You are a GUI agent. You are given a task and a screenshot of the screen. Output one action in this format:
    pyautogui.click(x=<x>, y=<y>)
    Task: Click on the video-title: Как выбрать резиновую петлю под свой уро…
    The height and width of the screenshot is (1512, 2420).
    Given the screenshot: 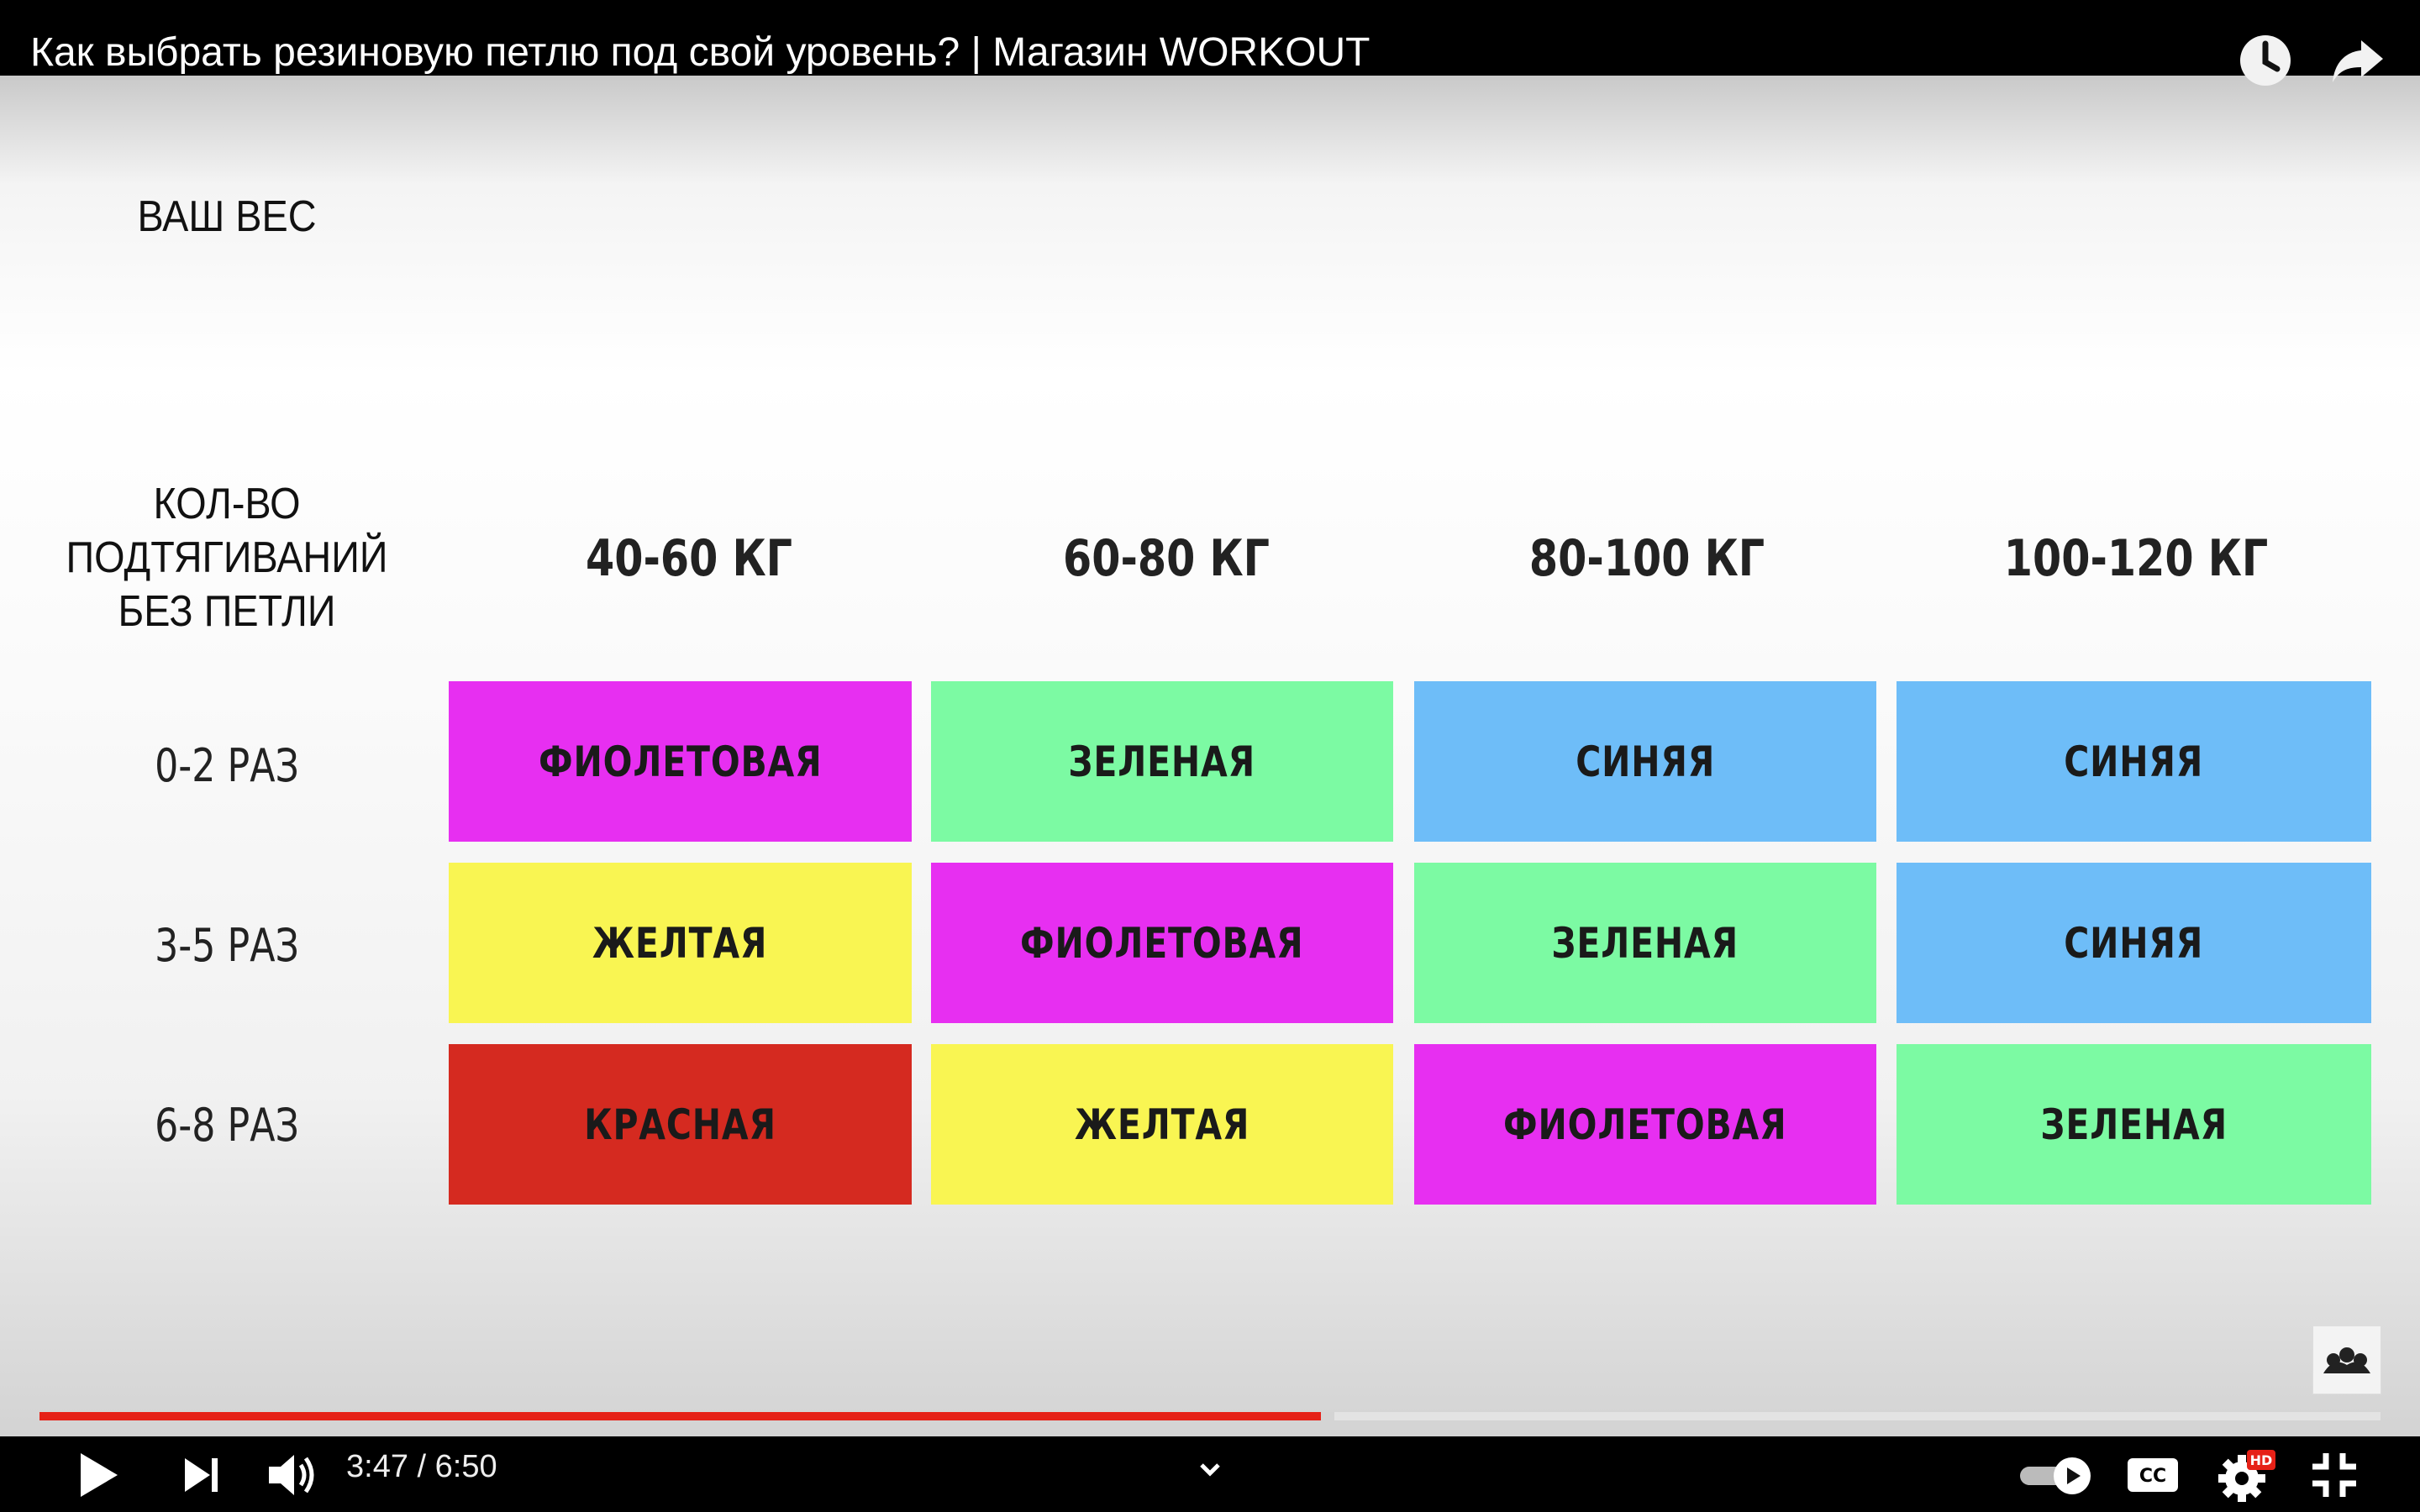 What is the action you would take?
    pyautogui.click(x=700, y=53)
    